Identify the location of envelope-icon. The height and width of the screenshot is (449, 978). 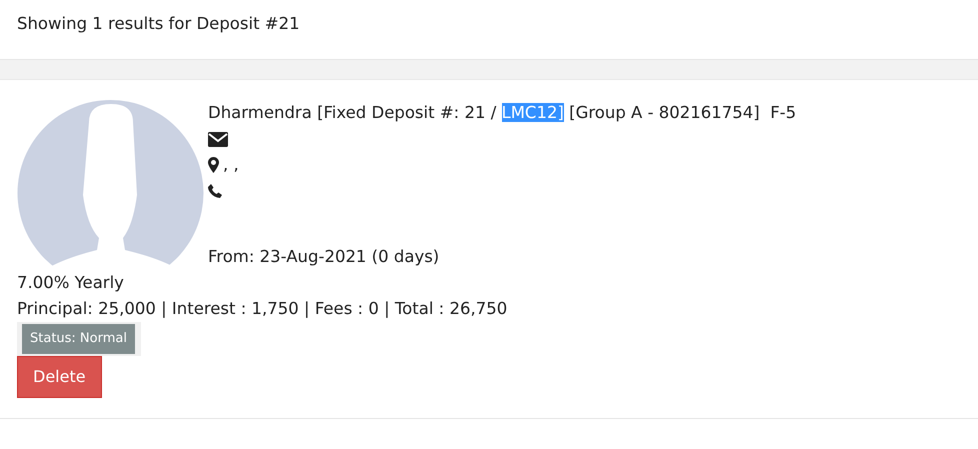
(218, 139).